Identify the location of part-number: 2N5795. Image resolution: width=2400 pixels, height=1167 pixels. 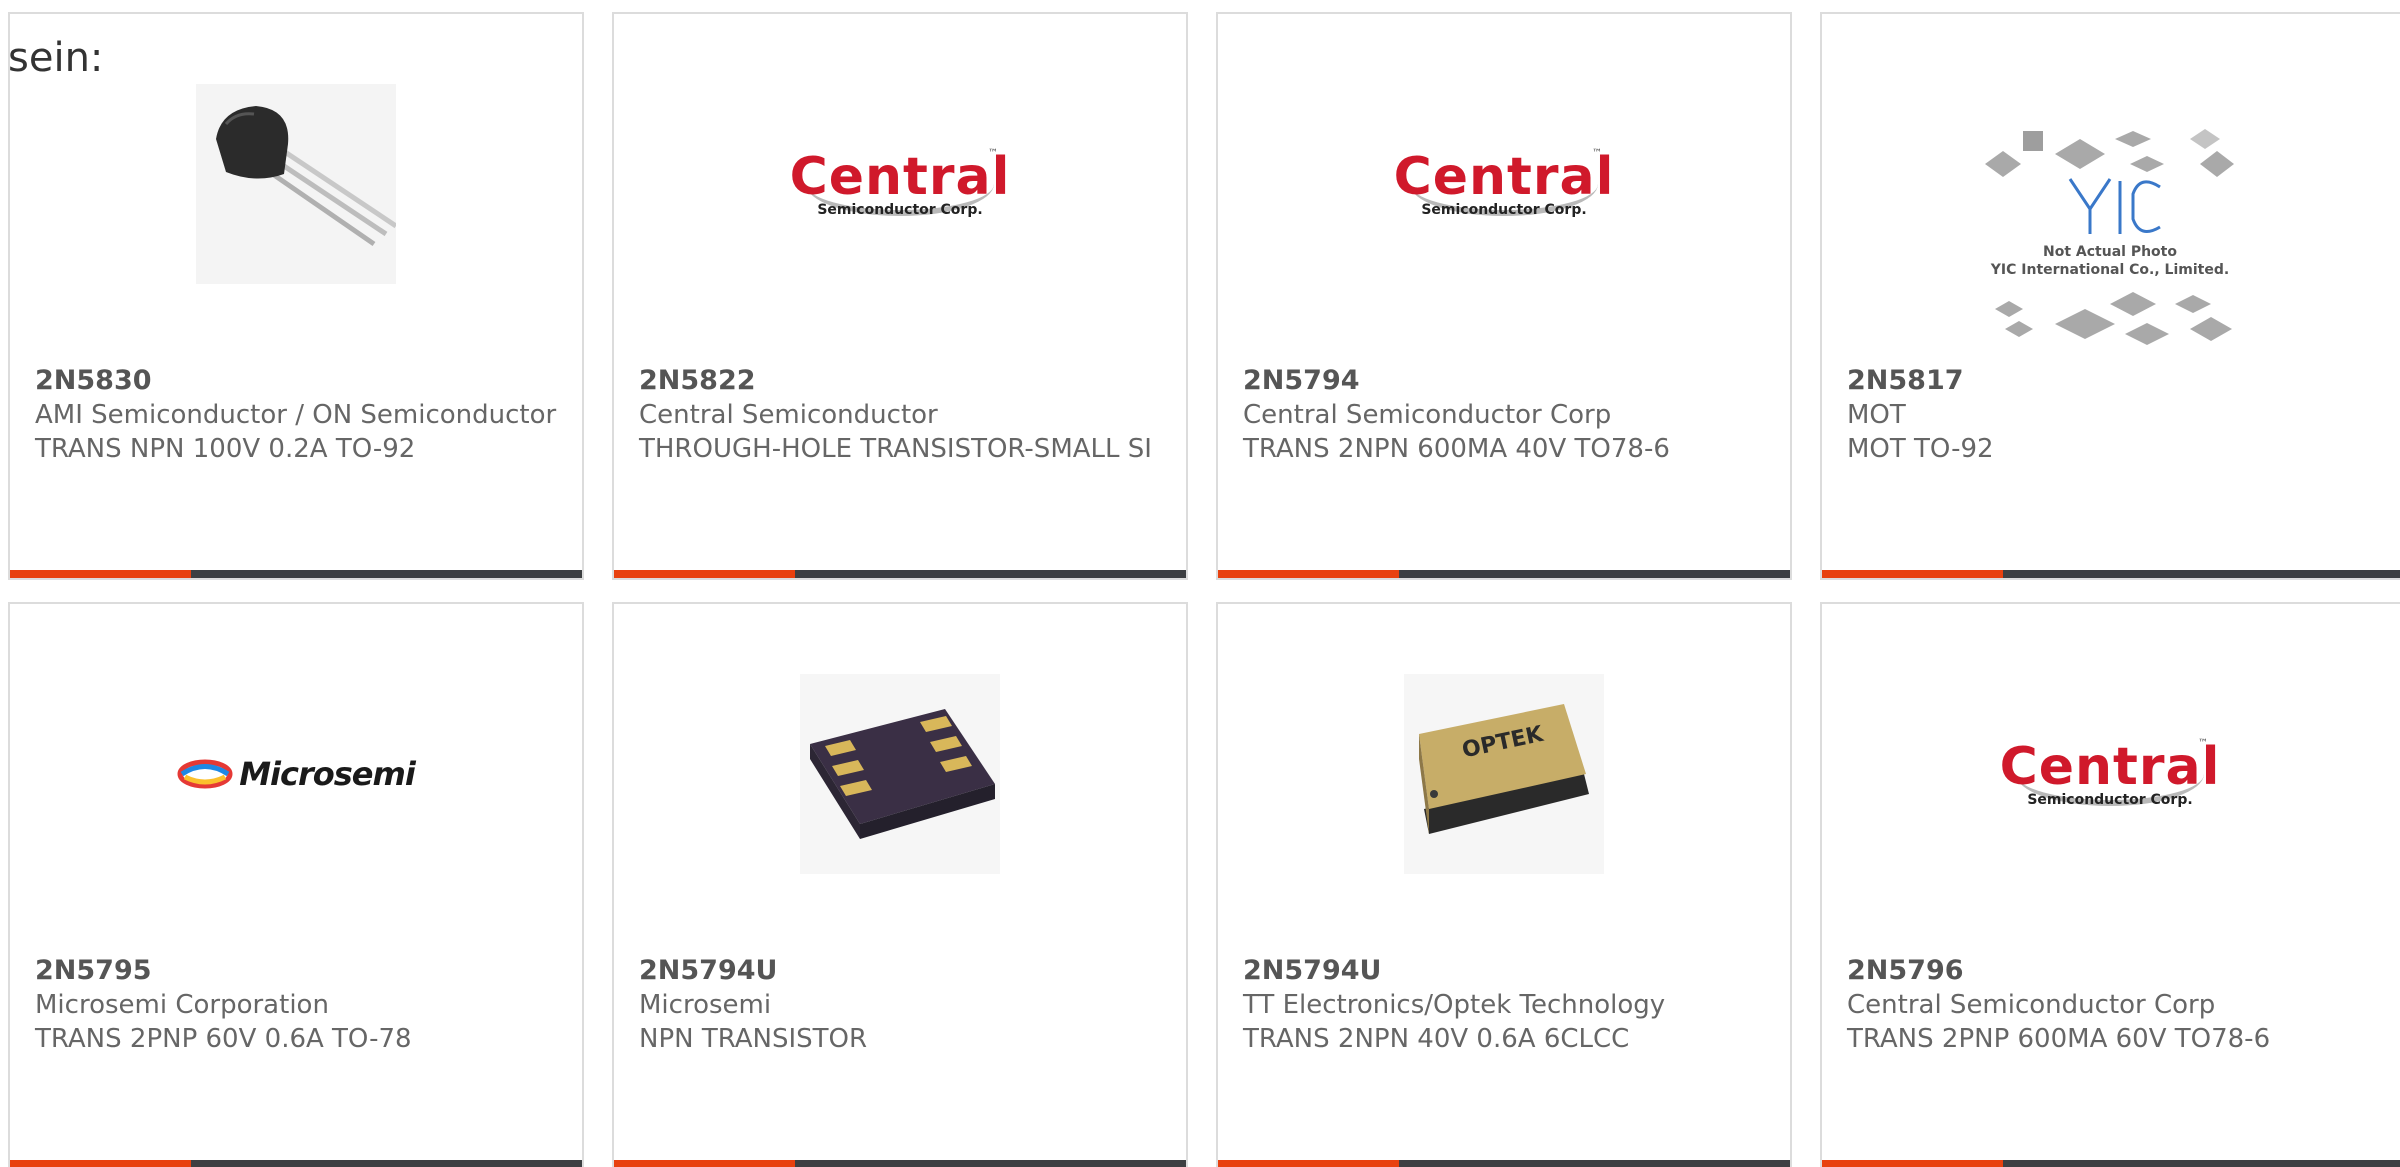
(298, 971).